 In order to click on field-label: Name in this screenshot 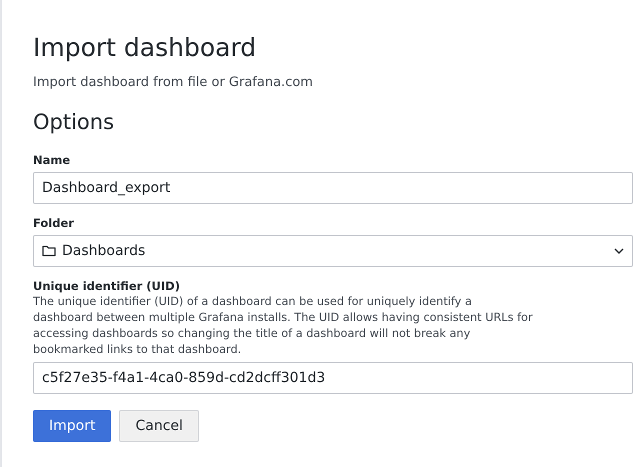, I will do `click(52, 160)`.